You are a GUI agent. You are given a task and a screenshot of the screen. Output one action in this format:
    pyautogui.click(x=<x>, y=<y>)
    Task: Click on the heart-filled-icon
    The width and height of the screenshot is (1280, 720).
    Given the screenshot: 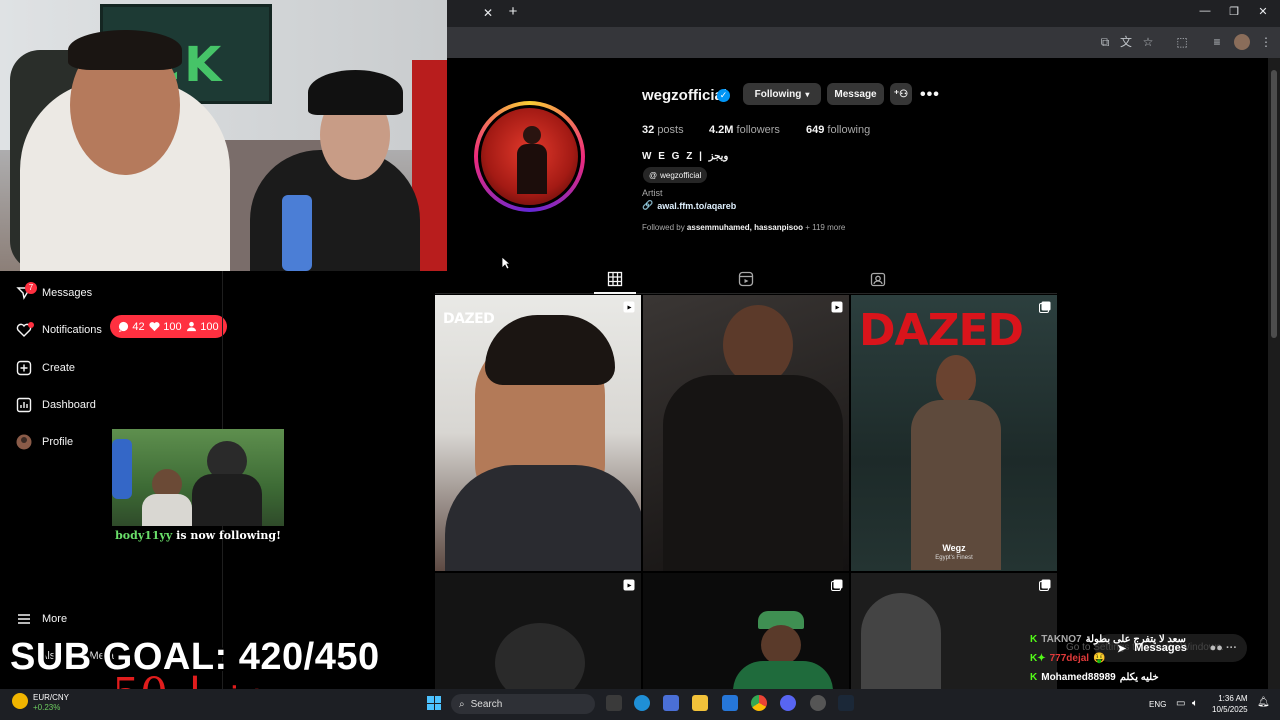 What is the action you would take?
    pyautogui.click(x=154, y=327)
    